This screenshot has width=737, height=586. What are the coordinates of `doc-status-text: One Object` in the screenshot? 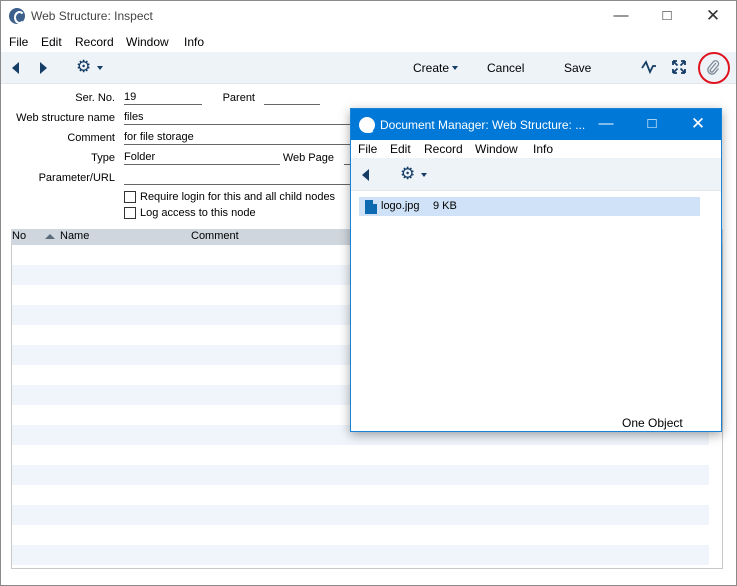 It's located at (652, 423).